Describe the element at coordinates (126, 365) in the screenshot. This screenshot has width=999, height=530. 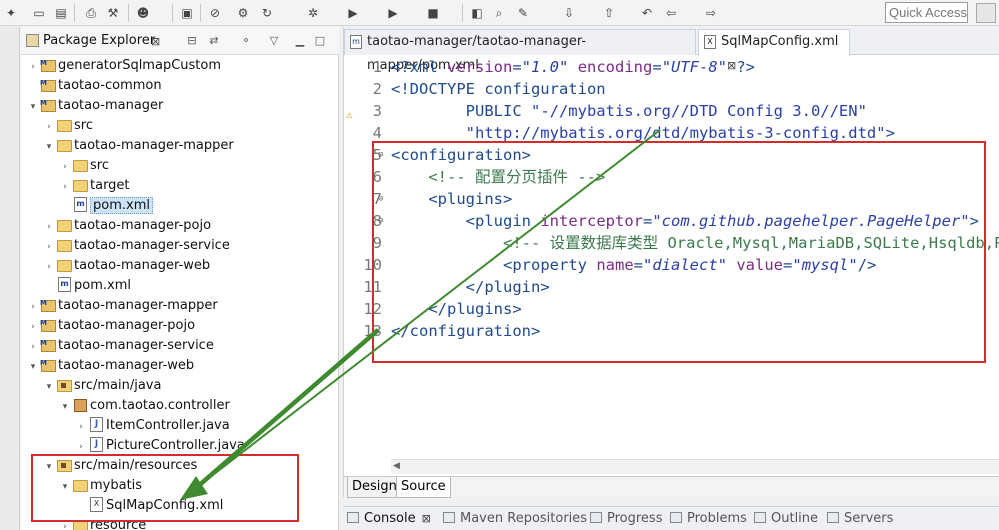
I see `tree-item-label: taotao-manager-web` at that location.